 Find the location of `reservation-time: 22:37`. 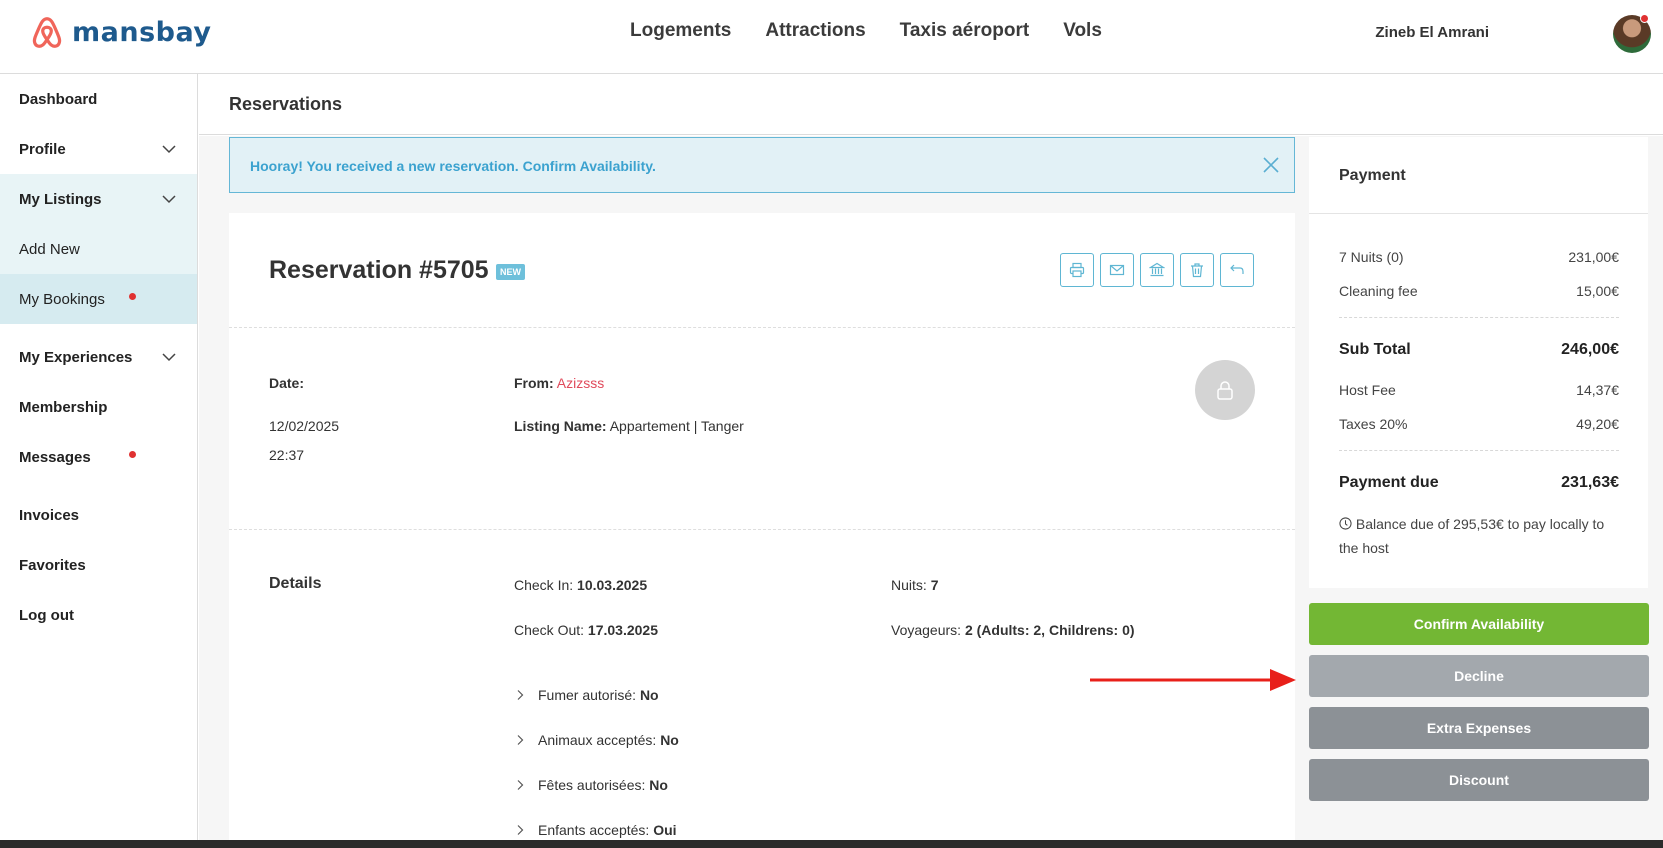

reservation-time: 22:37 is located at coordinates (287, 455).